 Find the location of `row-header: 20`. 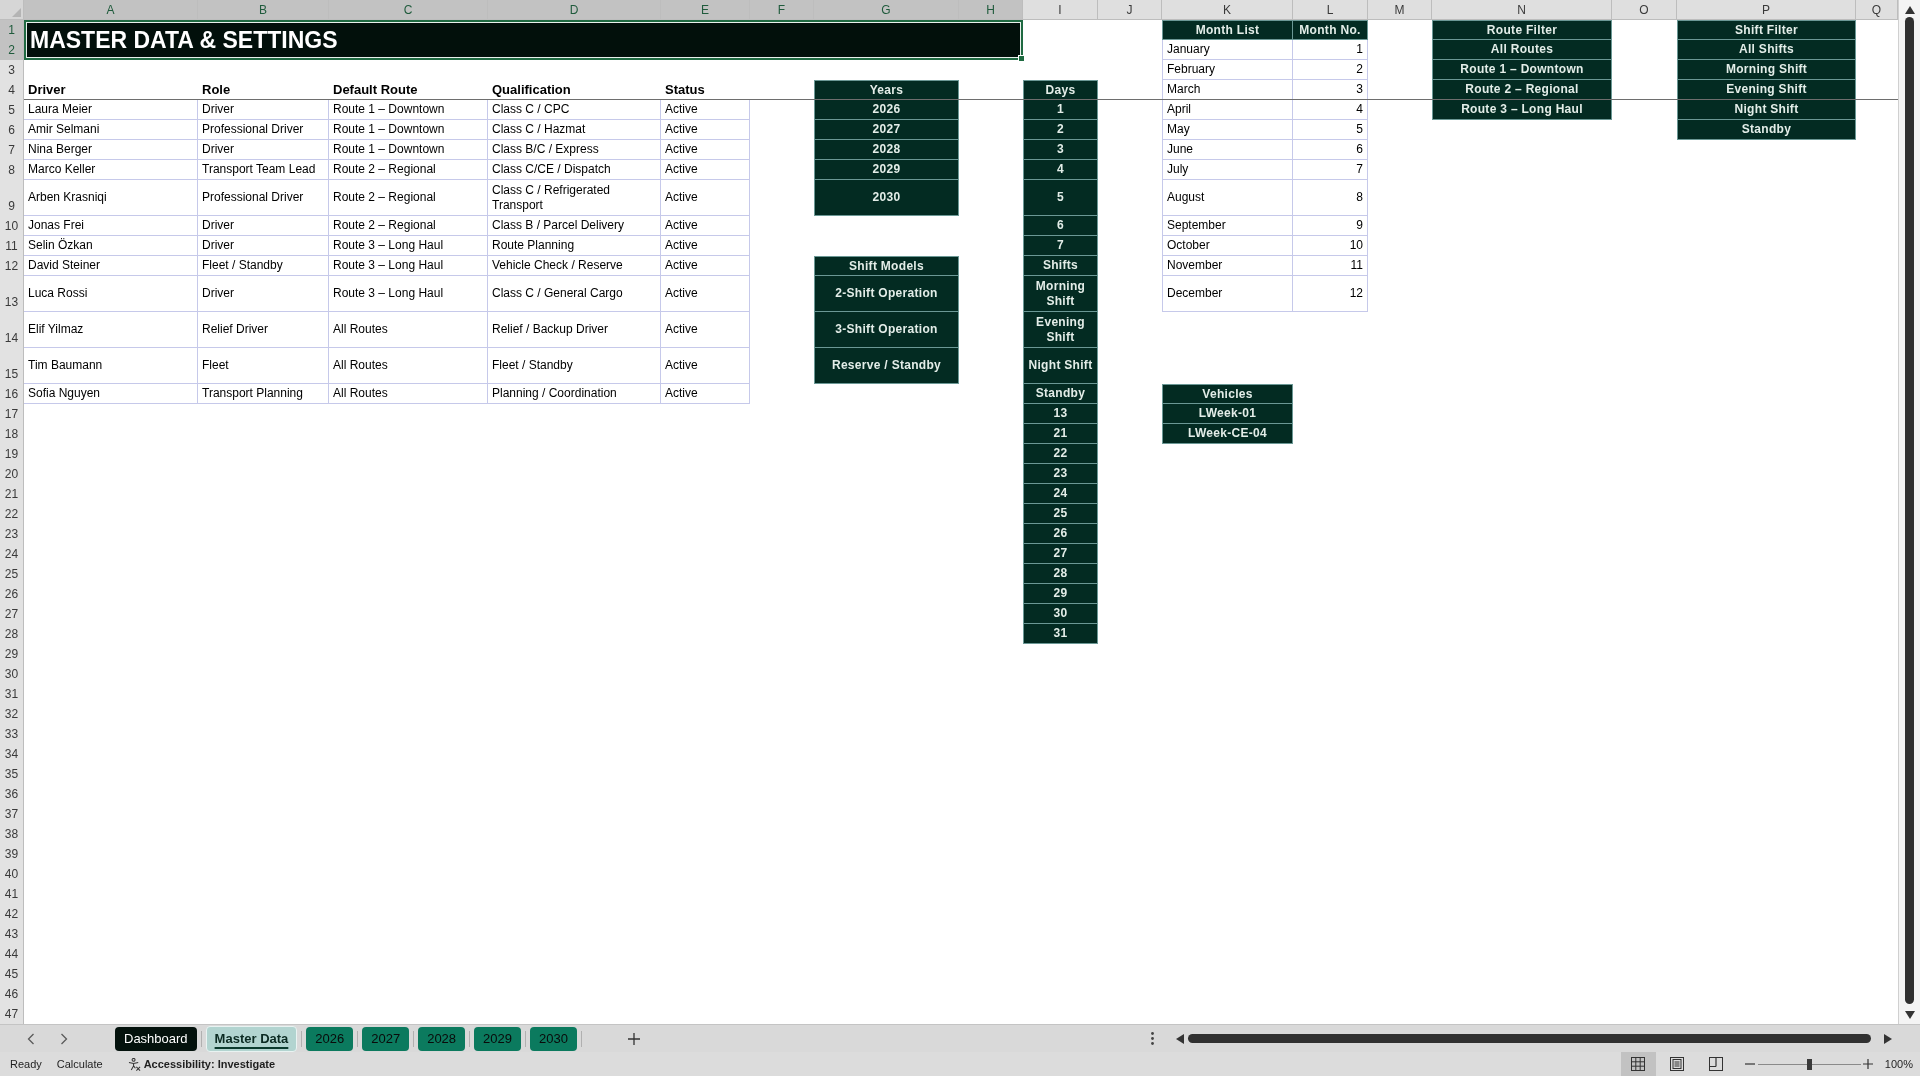

row-header: 20 is located at coordinates (12, 474).